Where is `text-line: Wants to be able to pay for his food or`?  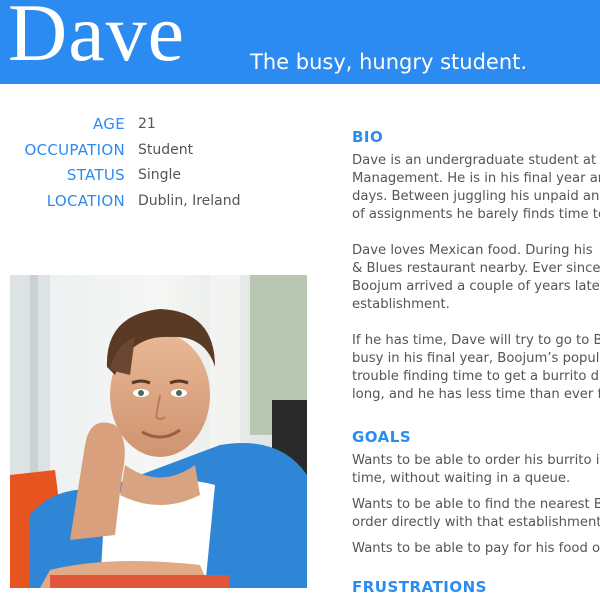 text-line: Wants to be able to pay for his food or is located at coordinates (476, 548).